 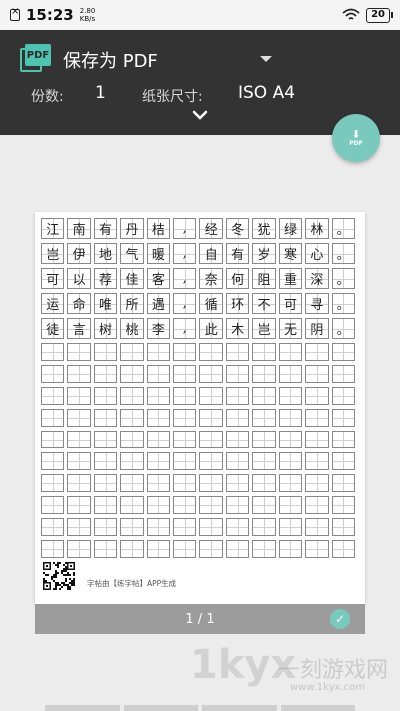 What do you see at coordinates (50, 15) in the screenshot?
I see `status-time: 15:23` at bounding box center [50, 15].